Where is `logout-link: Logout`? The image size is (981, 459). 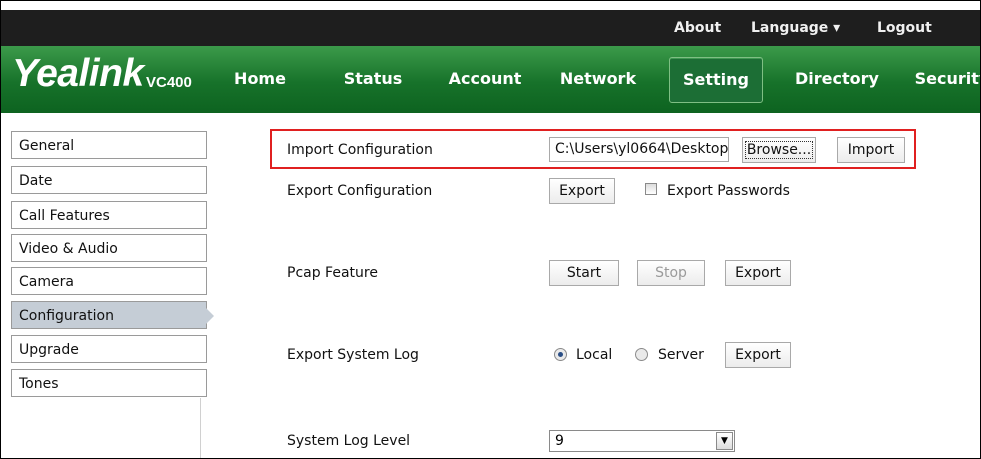
logout-link: Logout is located at coordinates (904, 28).